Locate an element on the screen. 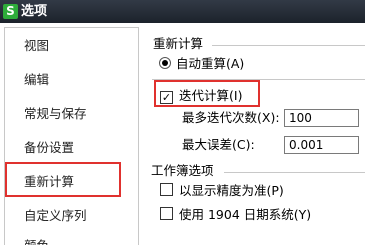  iterate-checkbox: ✓ 迭代计算(I) is located at coordinates (201, 96).